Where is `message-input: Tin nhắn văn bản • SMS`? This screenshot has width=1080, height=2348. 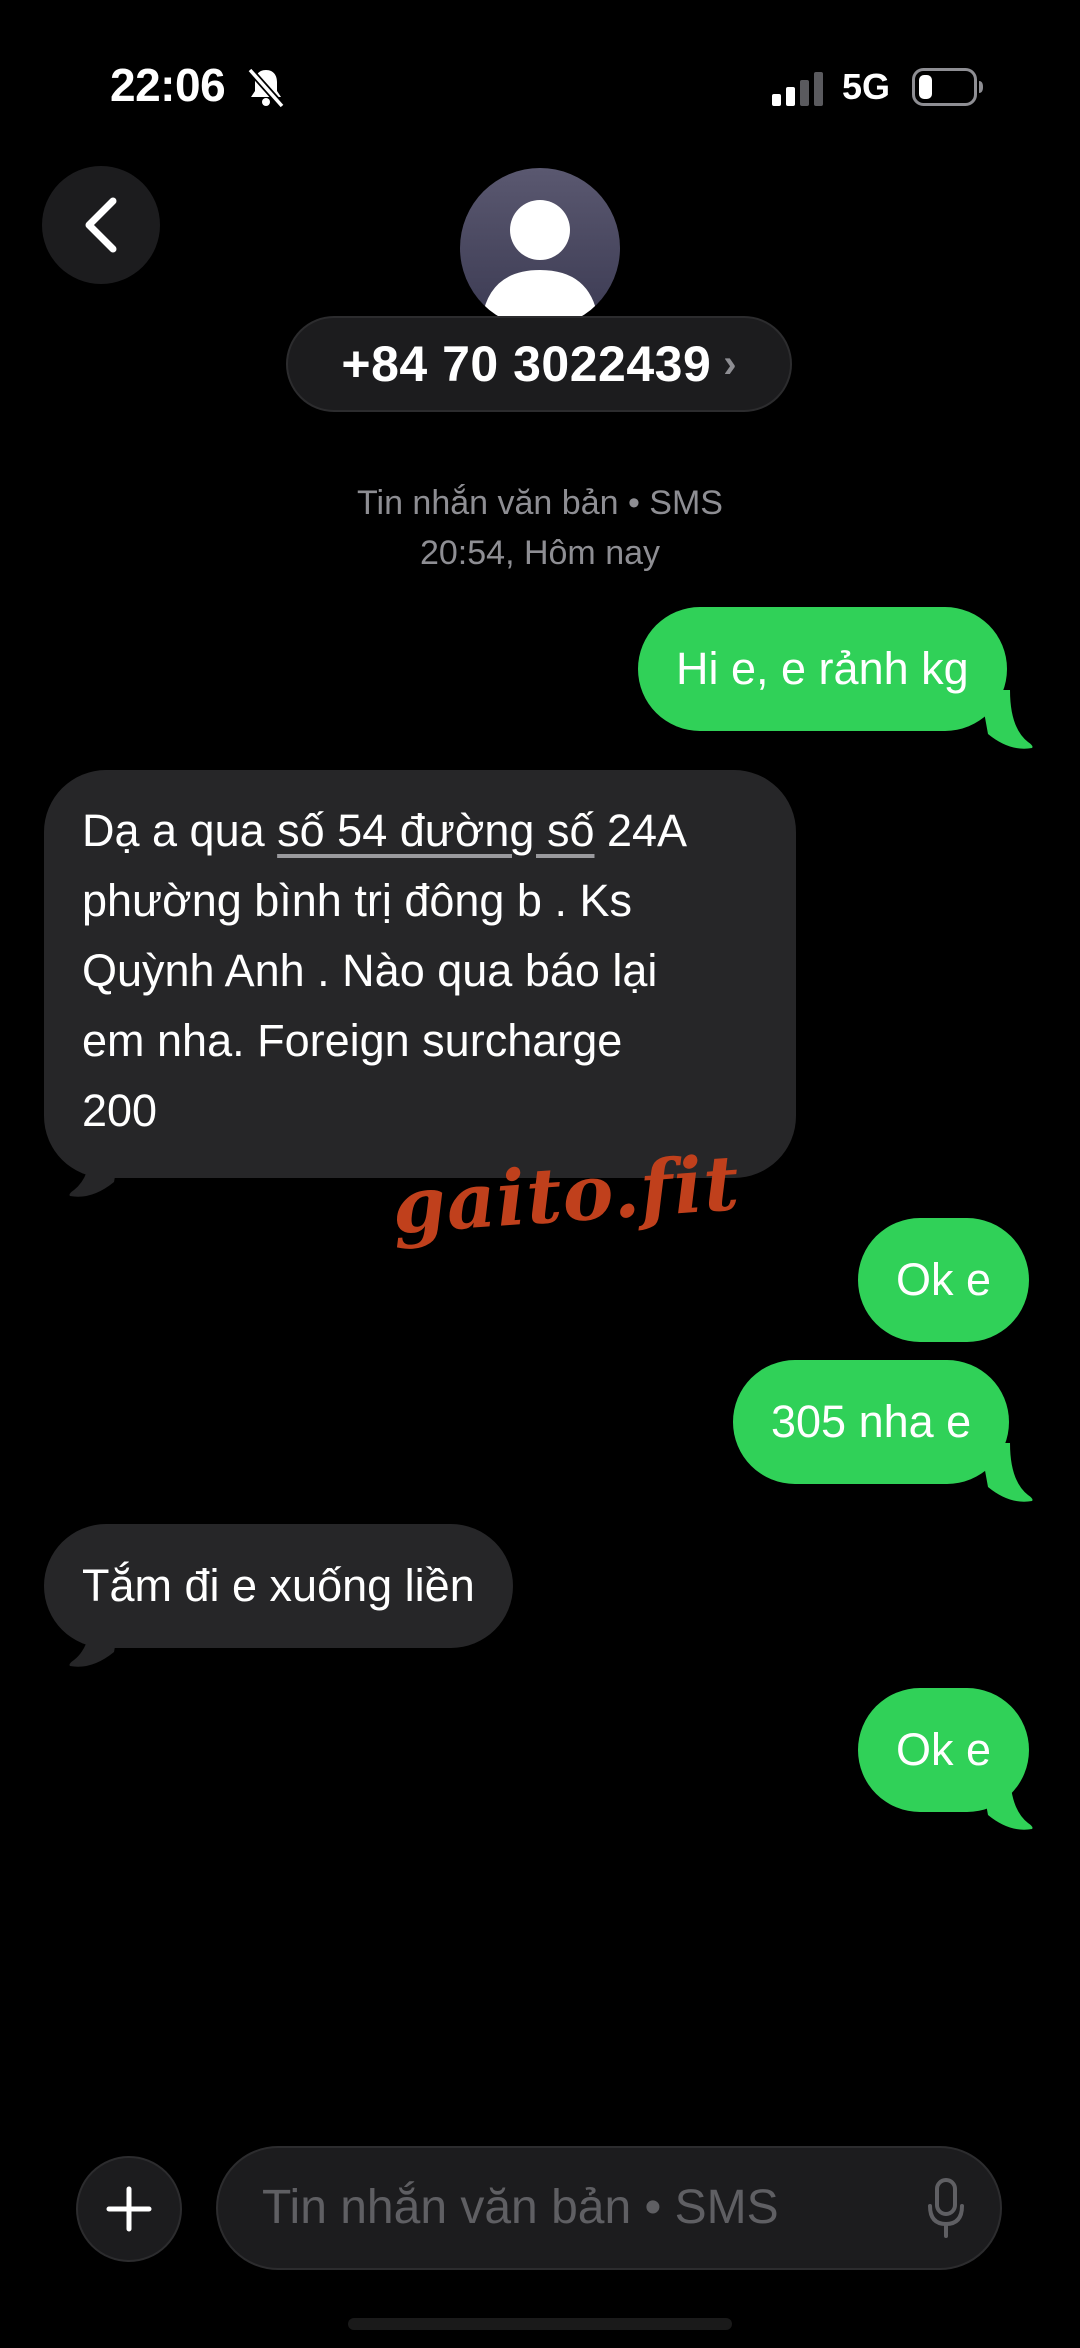
message-input: Tin nhắn văn bản • SMS is located at coordinates (609, 2208).